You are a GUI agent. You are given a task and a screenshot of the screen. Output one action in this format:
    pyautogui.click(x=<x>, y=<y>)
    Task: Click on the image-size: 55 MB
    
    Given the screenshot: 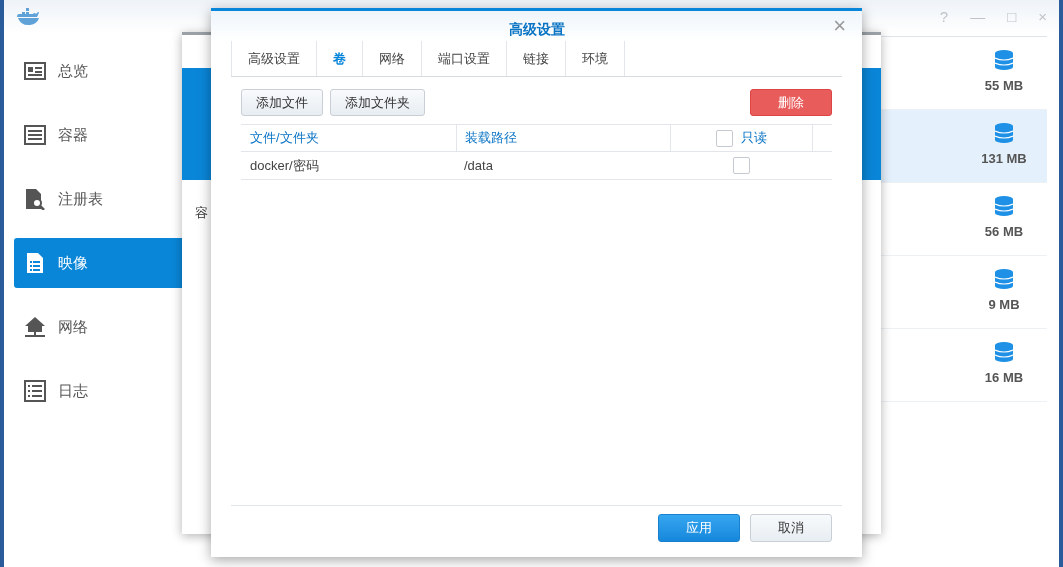 What is the action you would take?
    pyautogui.click(x=1004, y=86)
    